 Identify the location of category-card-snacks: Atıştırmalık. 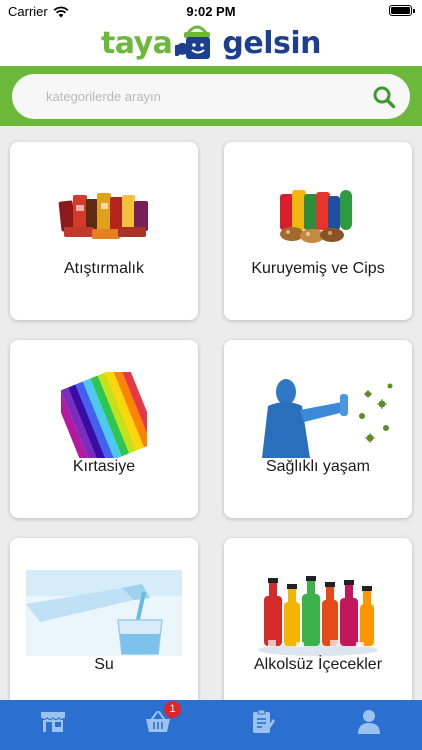
(104, 231).